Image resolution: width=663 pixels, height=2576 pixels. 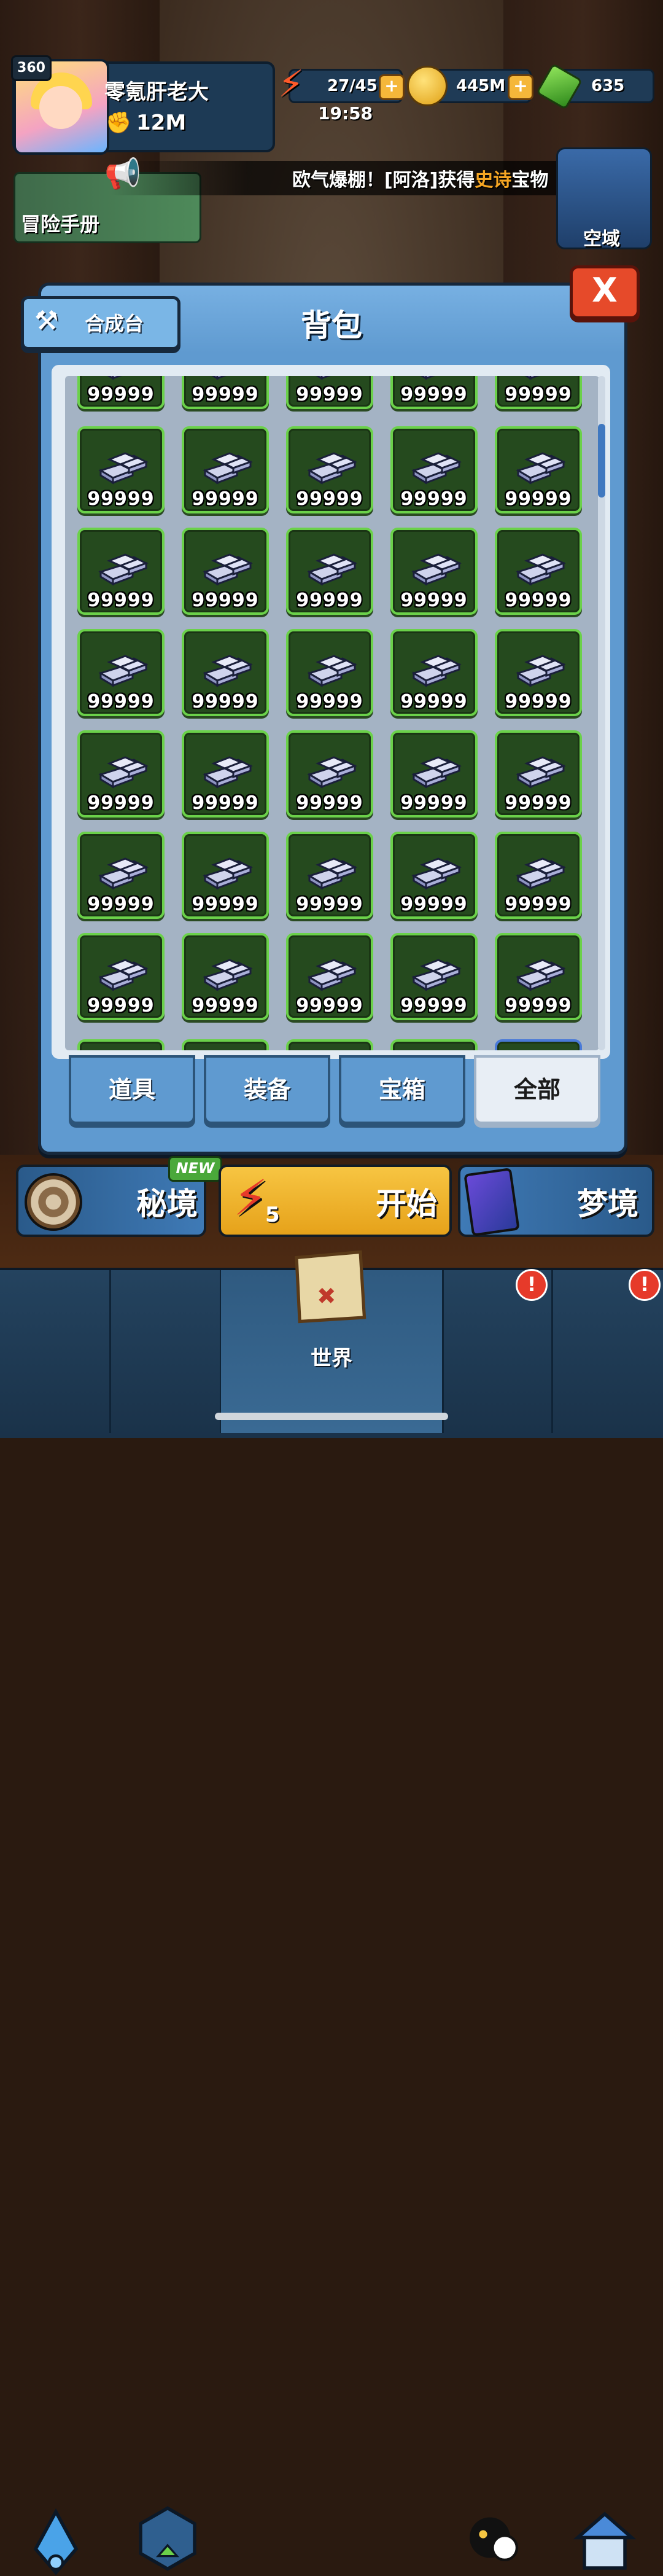 What do you see at coordinates (498, 1915) in the screenshot?
I see `nav-item-characters: !` at bounding box center [498, 1915].